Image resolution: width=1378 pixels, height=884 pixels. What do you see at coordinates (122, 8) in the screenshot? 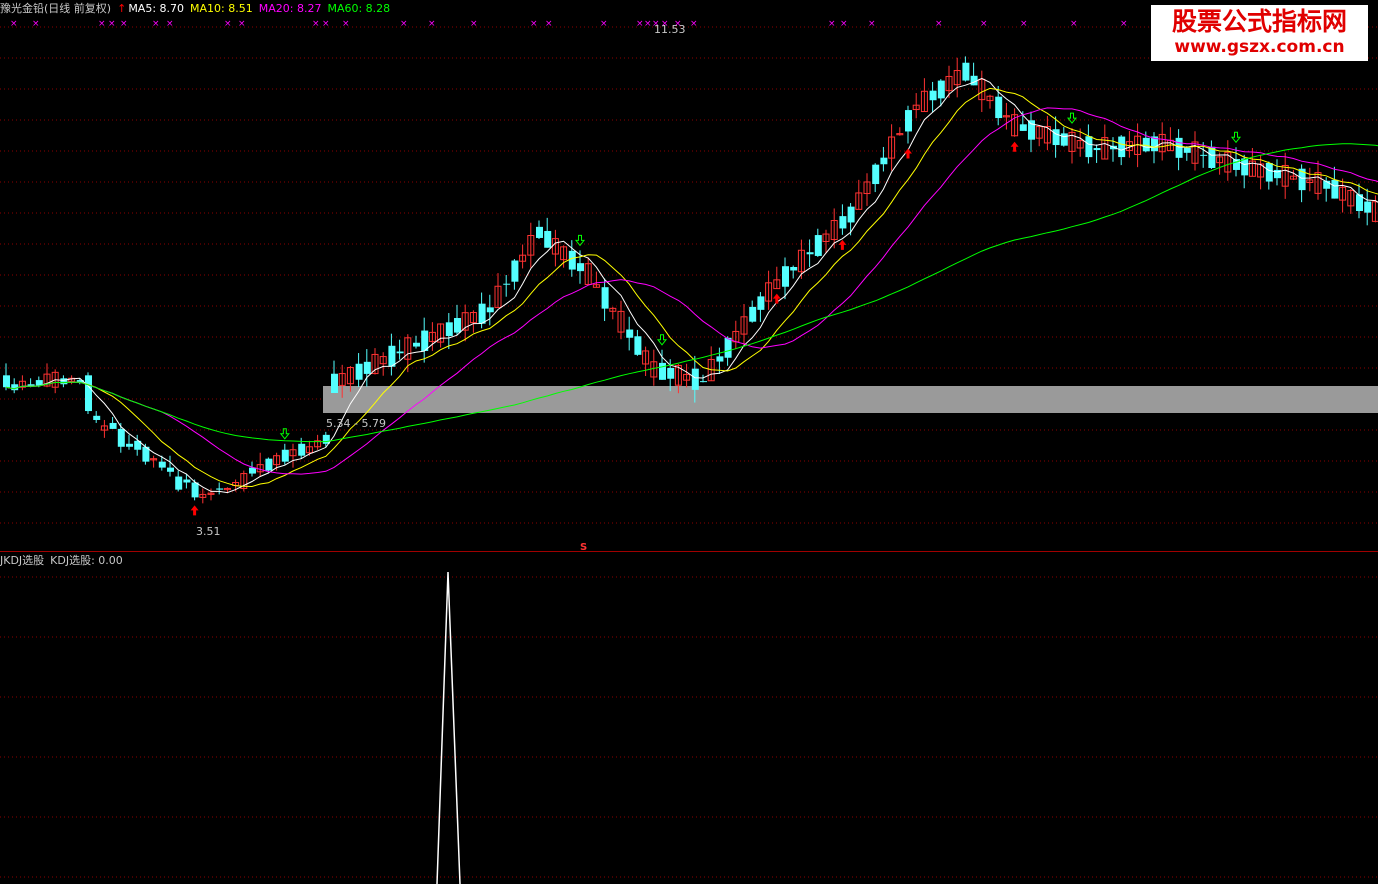
I see `up-arrow-icon: ↑` at bounding box center [122, 8].